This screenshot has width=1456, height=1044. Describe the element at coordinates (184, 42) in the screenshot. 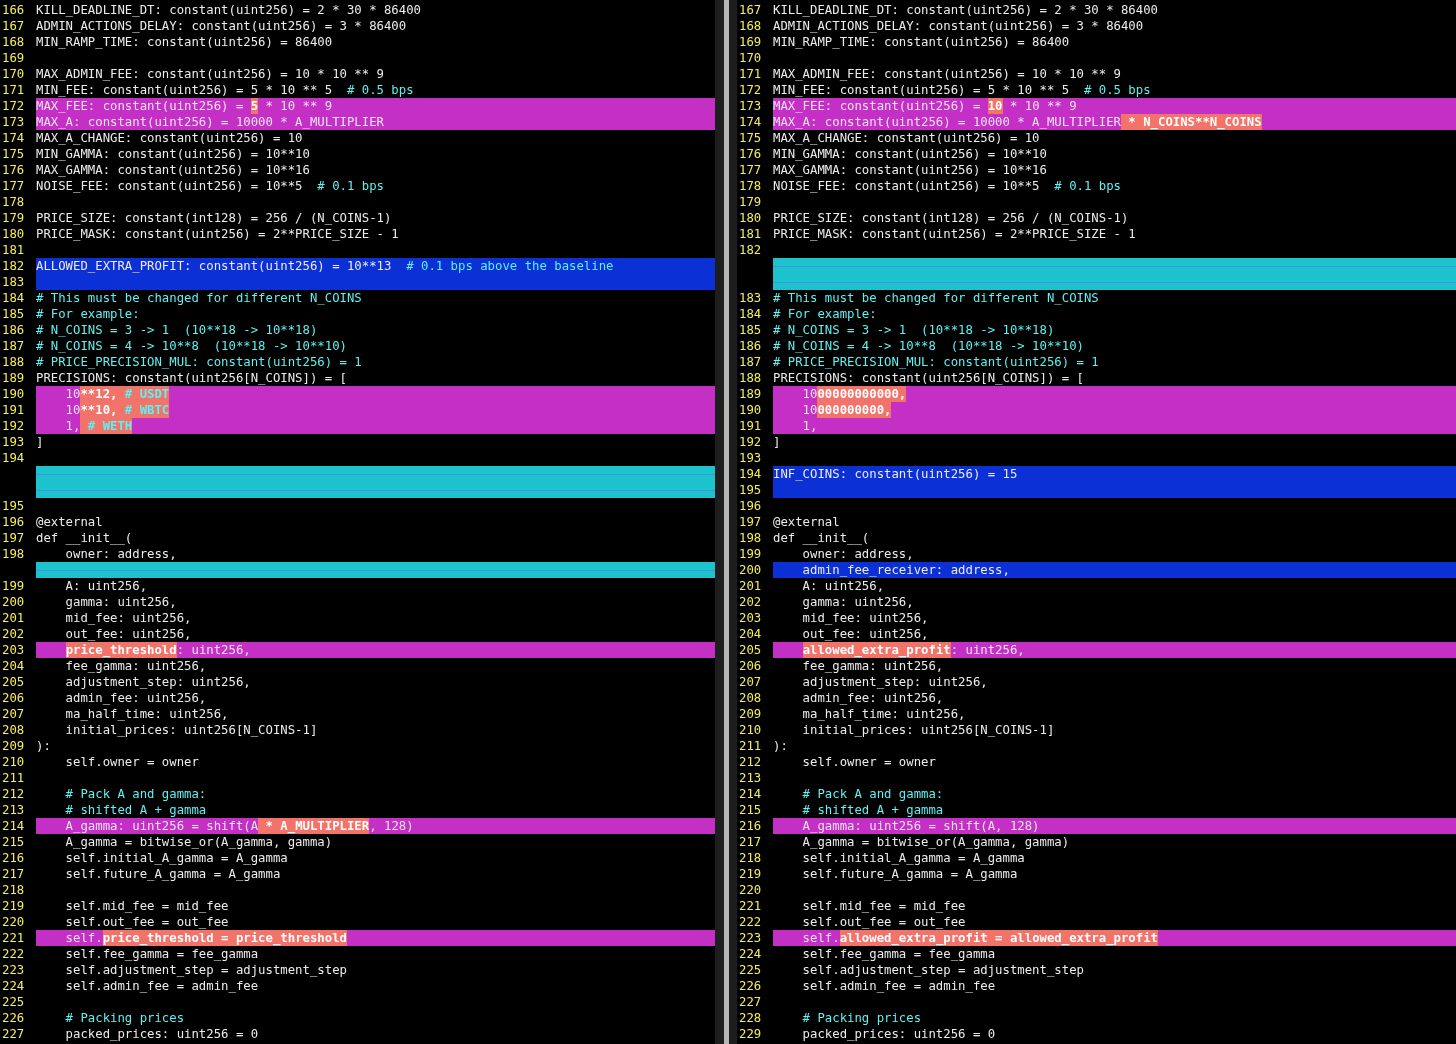

I see `code-text: MIN_RAMP_TIME: constant(uint256) = 86400` at that location.